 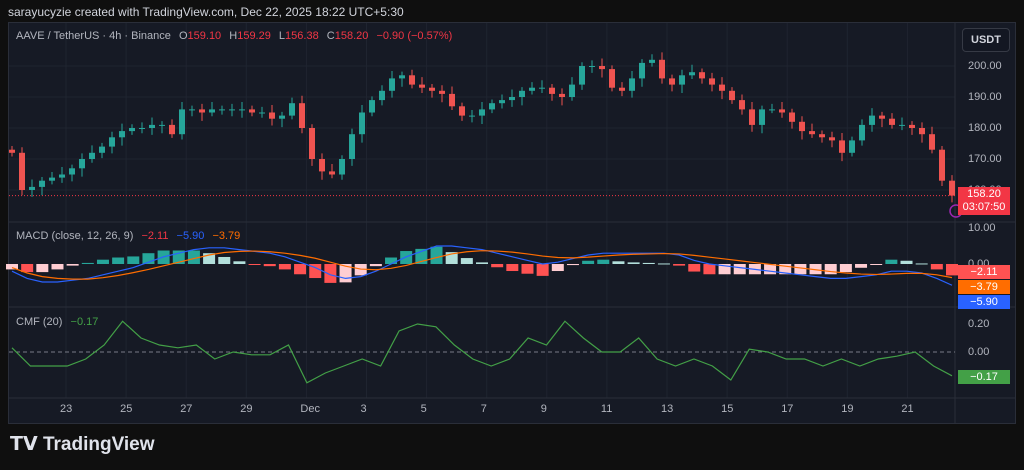 What do you see at coordinates (984, 207) in the screenshot?
I see `bar-countdown: 03:07:50` at bounding box center [984, 207].